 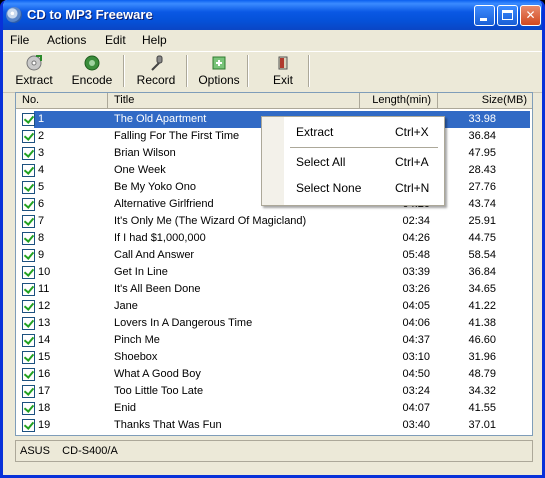 I want to click on table-row: 9 Call And Answer 05:48 58.54, so click(x=274, y=255).